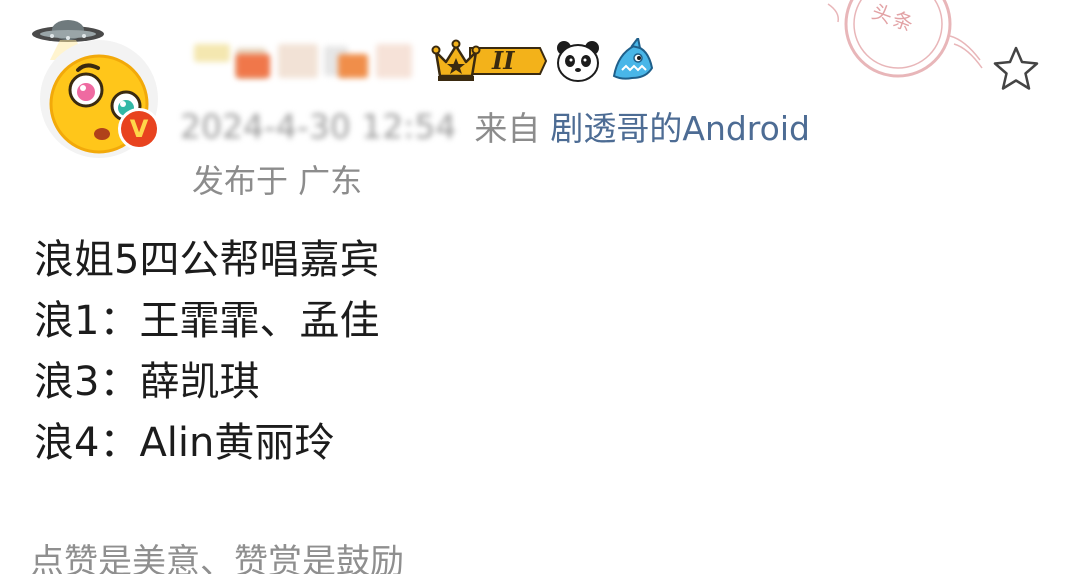 Image resolution: width=1079 pixels, height=574 pixels. Describe the element at coordinates (206, 352) in the screenshot. I see `post-body: 浪姐5四公帮唱嘉宾 浪1：王霏霏、孟佳 浪3：薛凯琪 浪4：Alin黄丽玲` at that location.